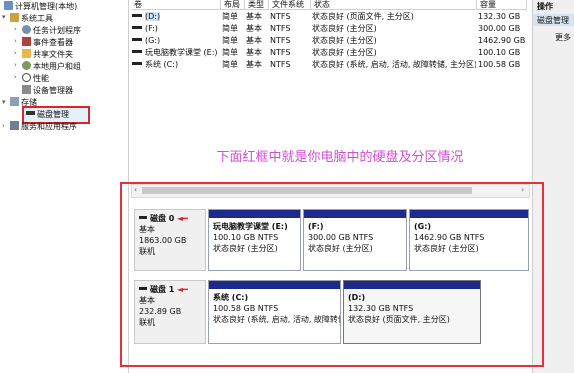 This screenshot has height=373, width=574. What do you see at coordinates (26, 65) in the screenshot?
I see `users-icon` at bounding box center [26, 65].